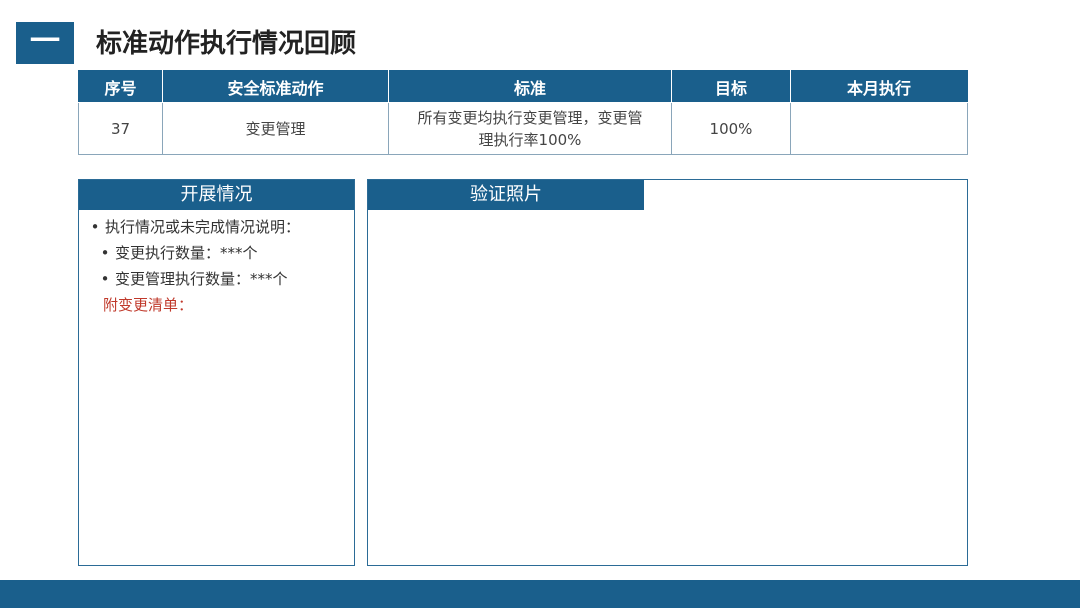  What do you see at coordinates (45, 43) in the screenshot?
I see `section-number-badge: 一` at bounding box center [45, 43].